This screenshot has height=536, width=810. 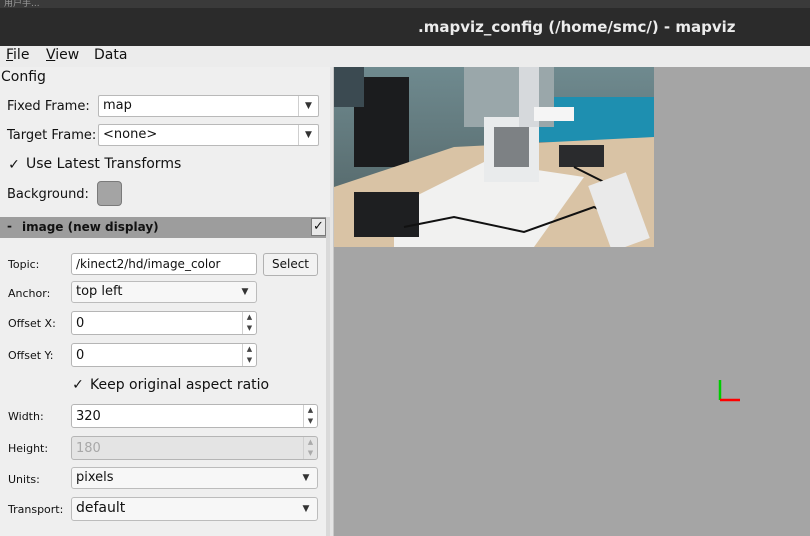 I want to click on height-input: 180 ▲ ▼, so click(x=194, y=448).